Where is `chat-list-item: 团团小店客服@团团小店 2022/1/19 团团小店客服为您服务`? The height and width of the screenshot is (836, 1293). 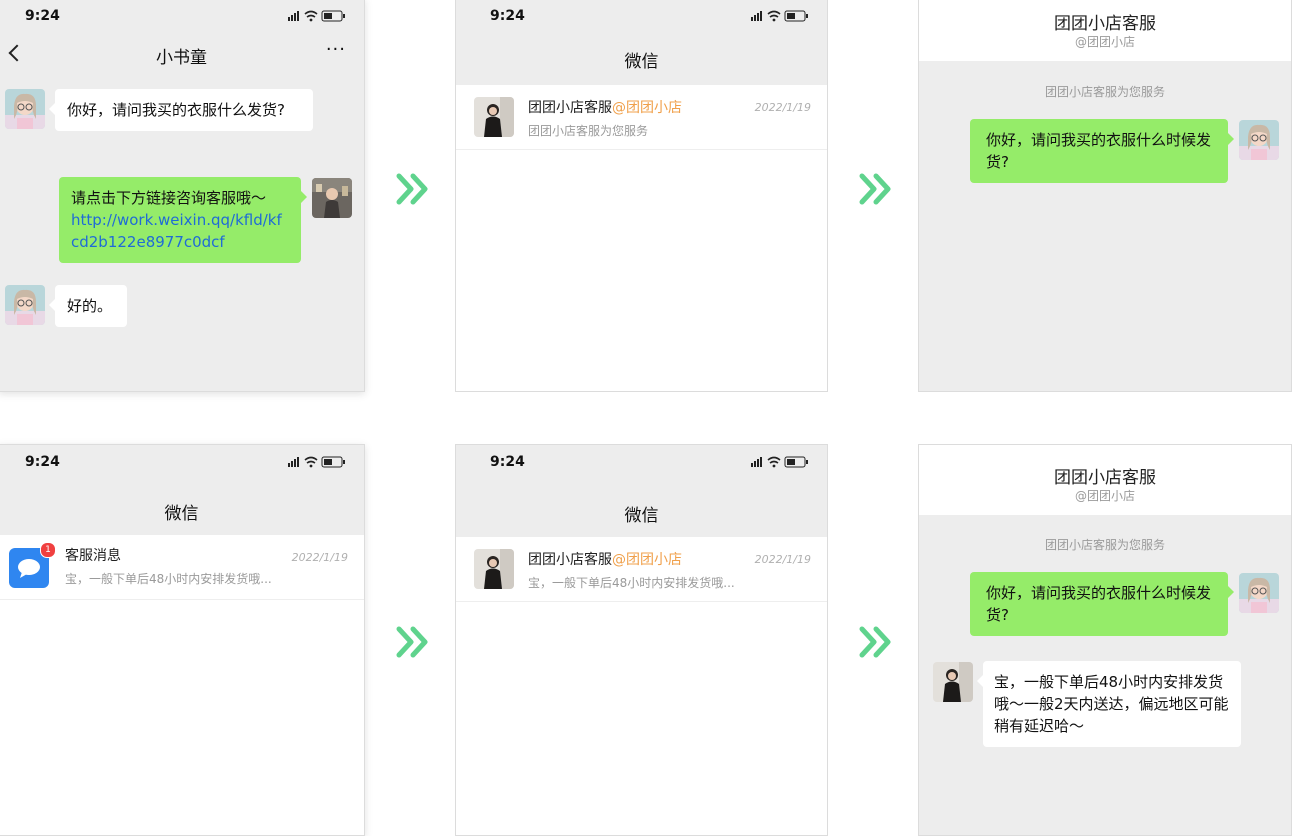
chat-list-item: 团团小店客服@团团小店 2022/1/19 团团小店客服为您服务 is located at coordinates (641, 117).